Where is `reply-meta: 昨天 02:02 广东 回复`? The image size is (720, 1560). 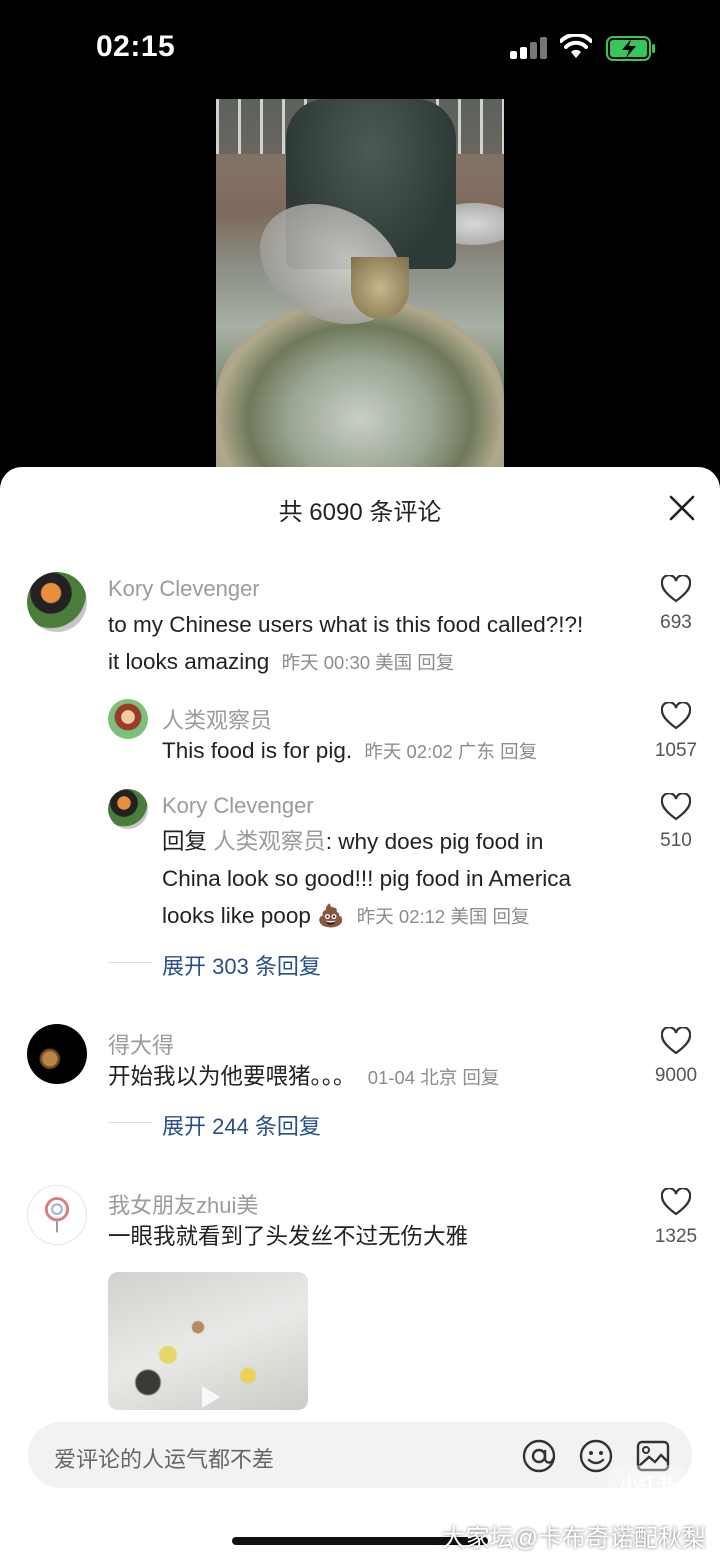
reply-meta: 昨天 02:02 广东 回复 is located at coordinates (450, 751).